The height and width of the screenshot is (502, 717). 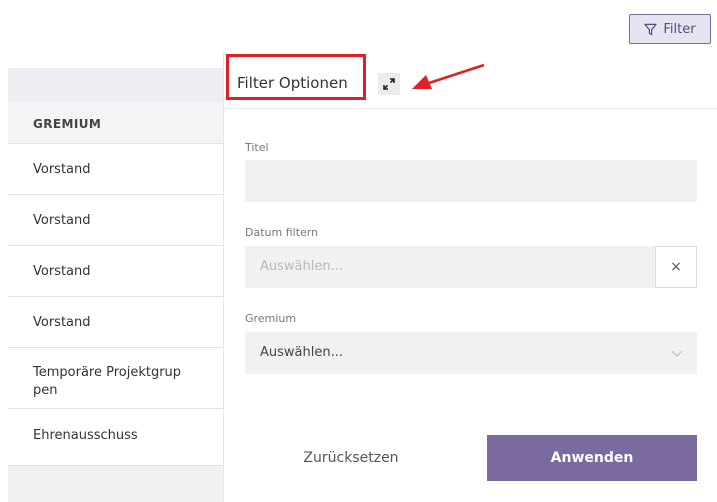 I want to click on row-label: Temporäre Projektgrup pen, so click(x=107, y=381).